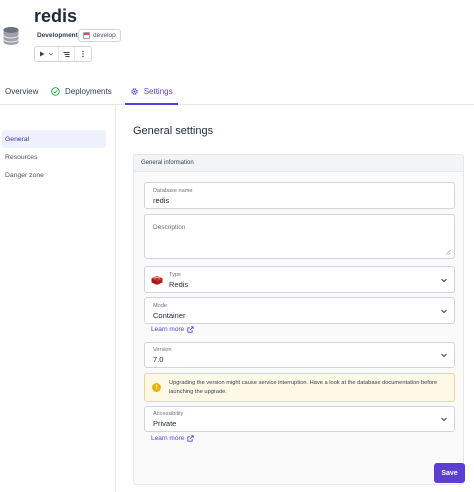  I want to click on branch-badge: develop, so click(99, 35).